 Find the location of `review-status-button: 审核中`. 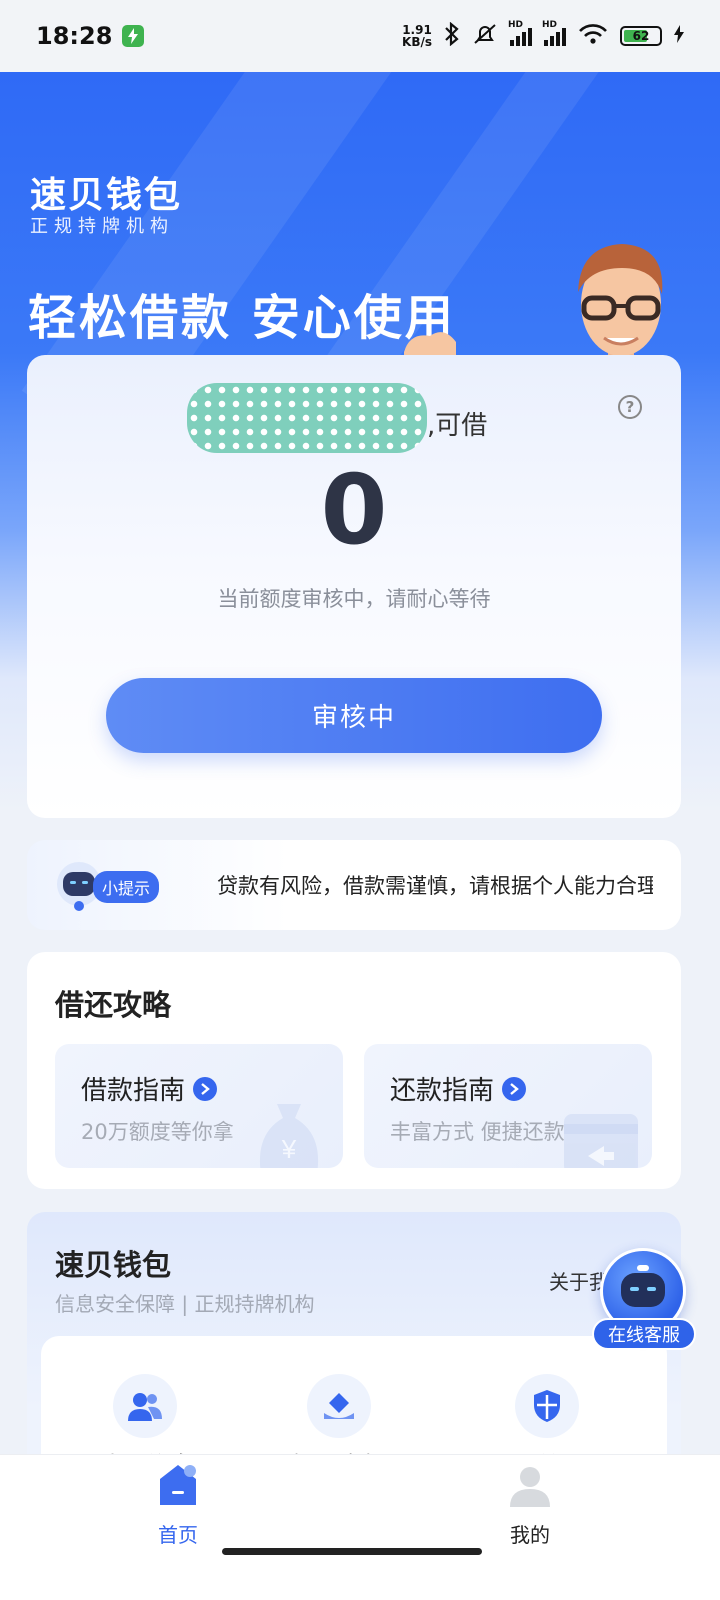

review-status-button: 审核中 is located at coordinates (354, 715).